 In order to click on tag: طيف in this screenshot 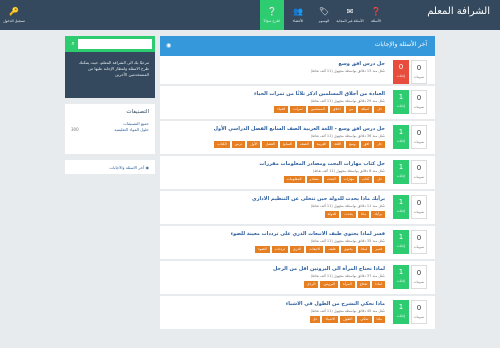, I will do `click(332, 249)`.